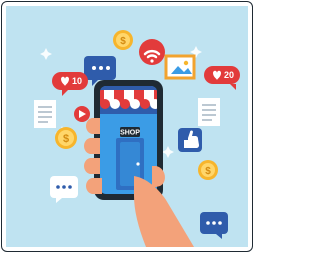  Describe the element at coordinates (82, 114) in the screenshot. I see `play-icon` at that location.